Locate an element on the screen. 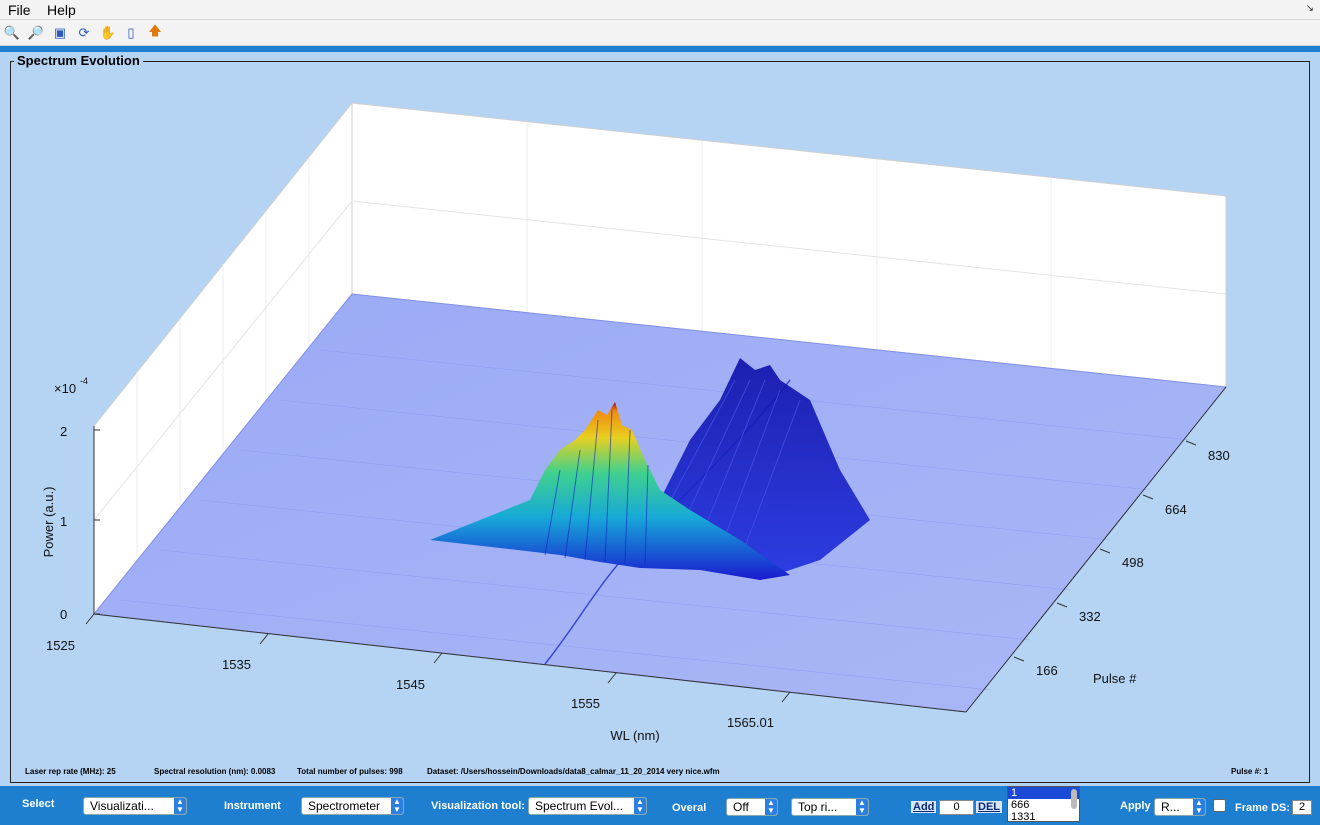  list-item: 1 is located at coordinates (1043, 793).